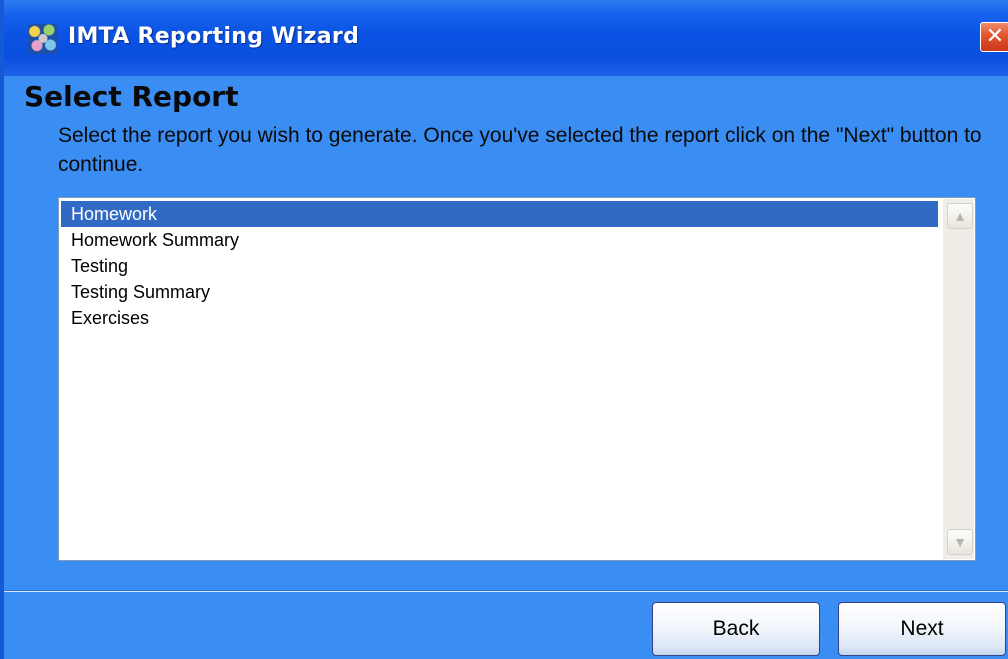  I want to click on page-title: Select Report, so click(131, 96).